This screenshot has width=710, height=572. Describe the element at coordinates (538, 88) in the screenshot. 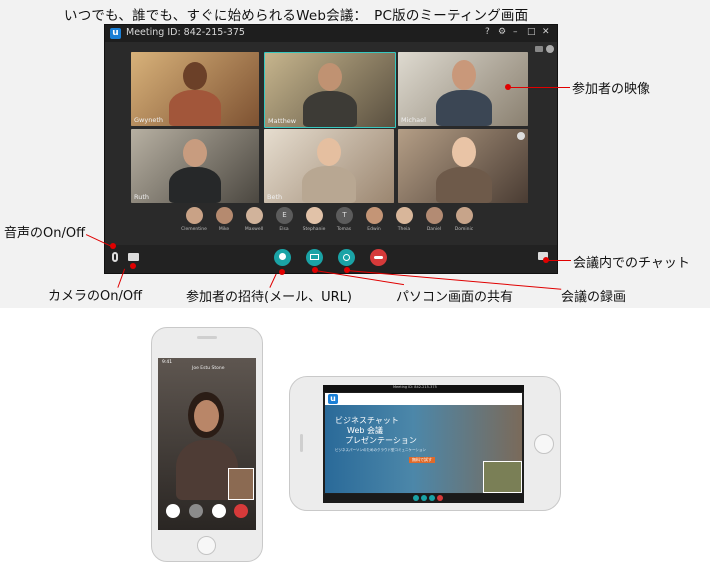

I see `pointer-line` at that location.